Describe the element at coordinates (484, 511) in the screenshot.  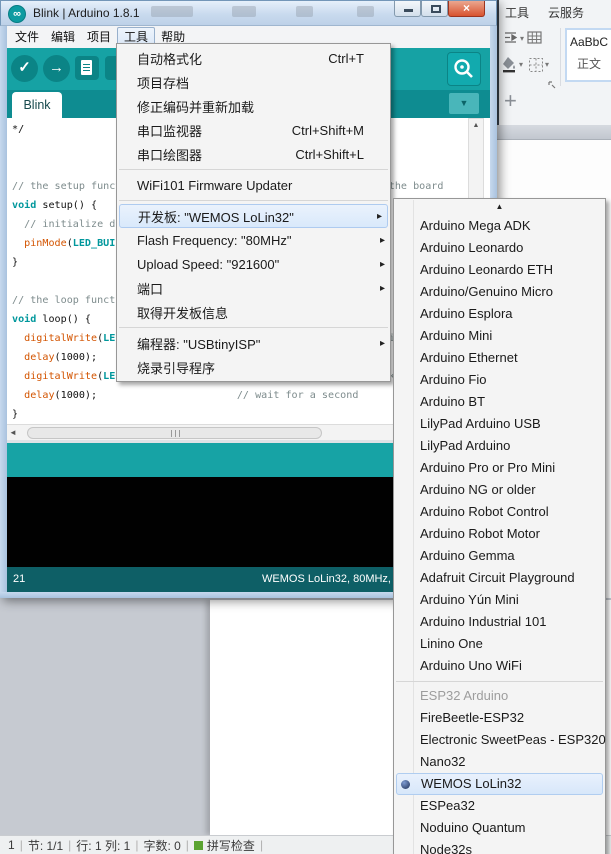
I see `board-name-label: Arduino Robot Control` at that location.